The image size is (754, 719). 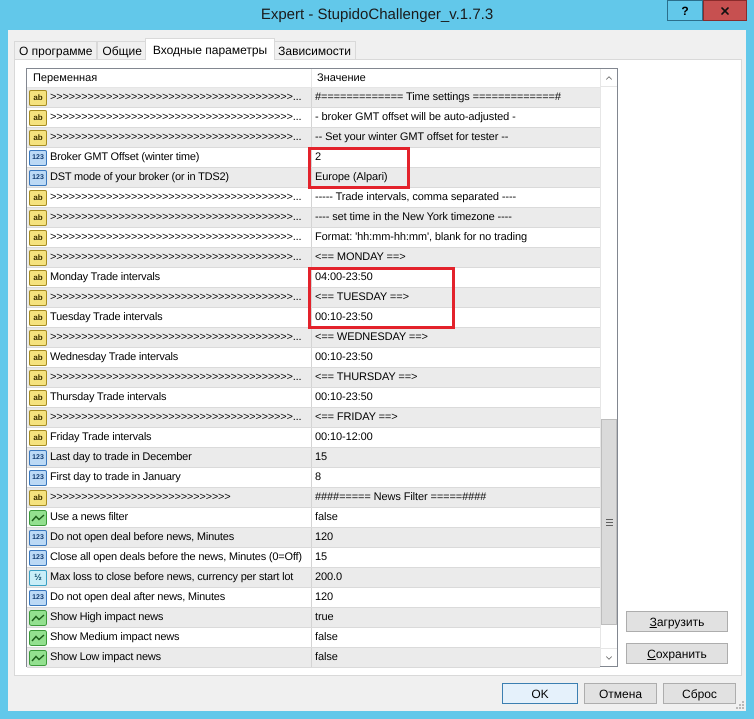 I want to click on parameter-row: ab >>>>>>>>>>>>>>>>>>>>>>>>>>>>>>>>>>>>>>>... - broker GMT offset will be auto-adjusted -, so click(x=313, y=118).